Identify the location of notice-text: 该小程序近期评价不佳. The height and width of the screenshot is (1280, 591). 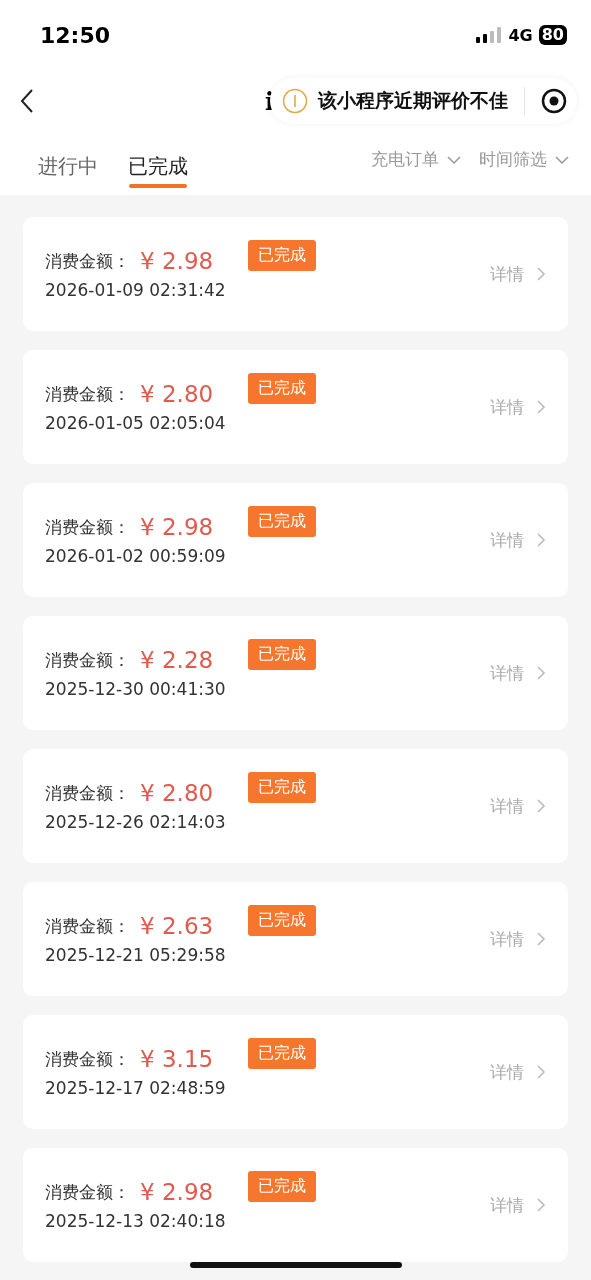
(413, 100).